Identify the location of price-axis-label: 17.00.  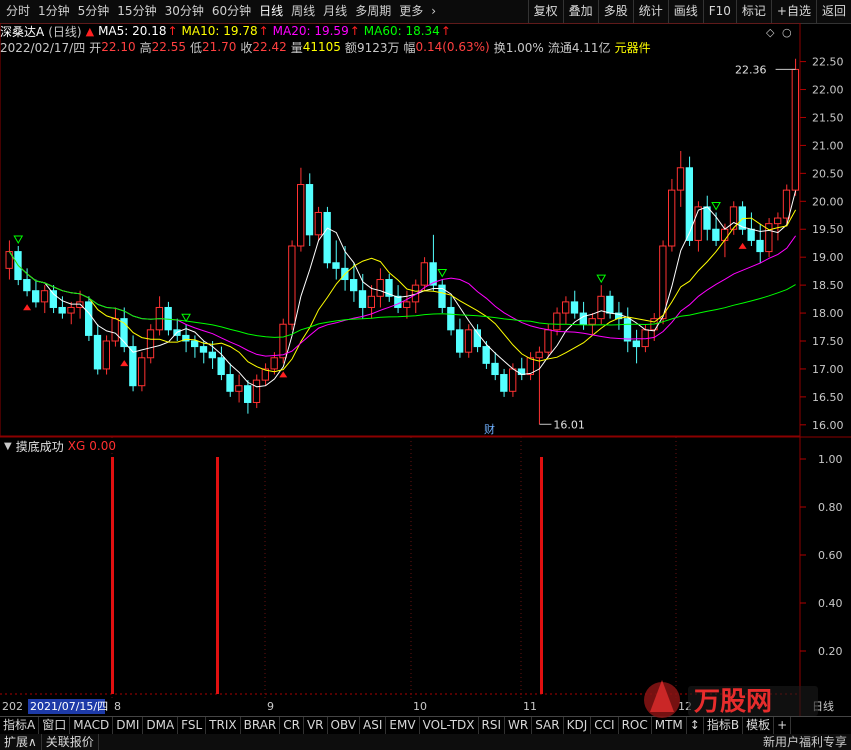
(828, 369).